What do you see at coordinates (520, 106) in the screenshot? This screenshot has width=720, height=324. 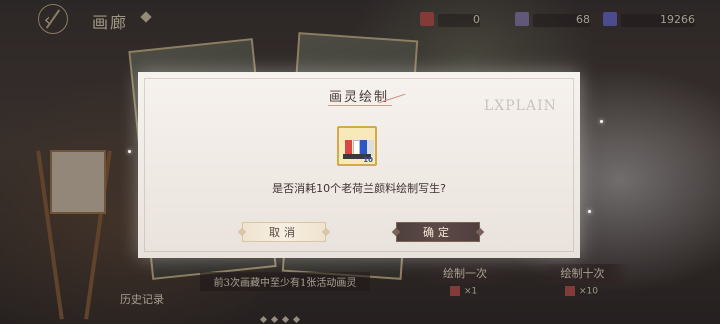 I see `watermark-text: LXPLAIN` at bounding box center [520, 106].